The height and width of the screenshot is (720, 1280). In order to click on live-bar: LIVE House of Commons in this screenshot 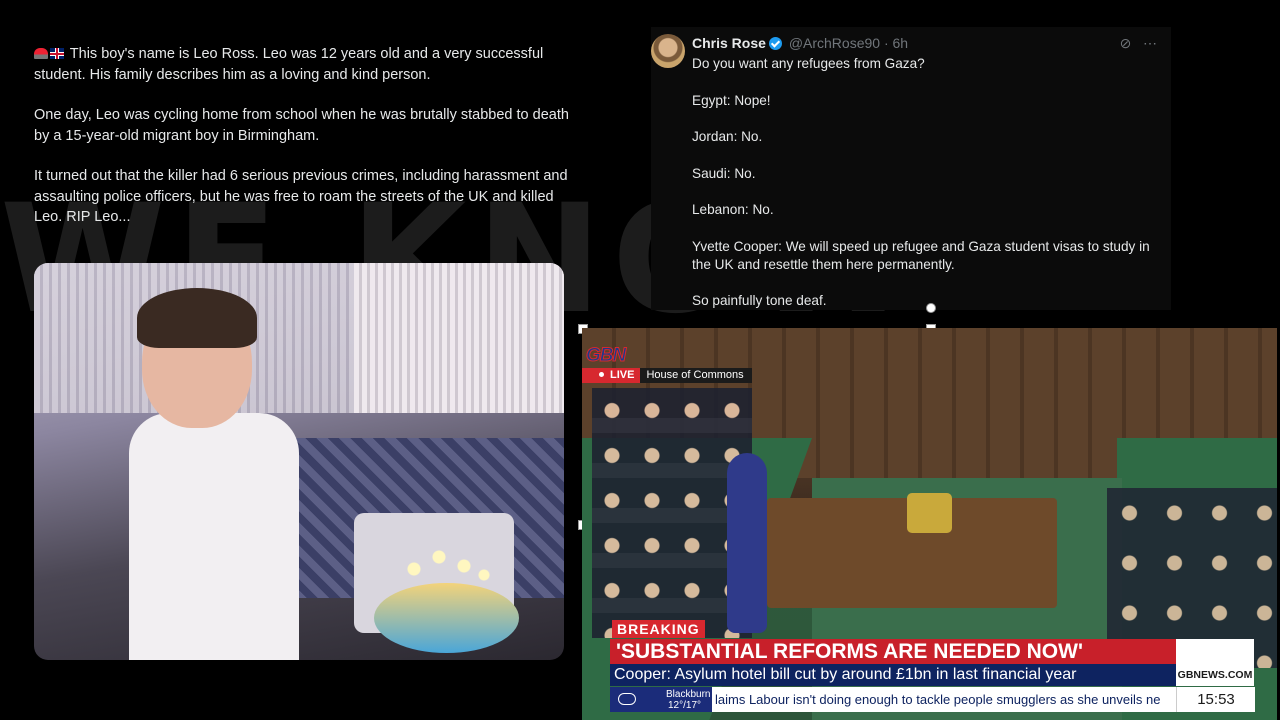, I will do `click(667, 375)`.